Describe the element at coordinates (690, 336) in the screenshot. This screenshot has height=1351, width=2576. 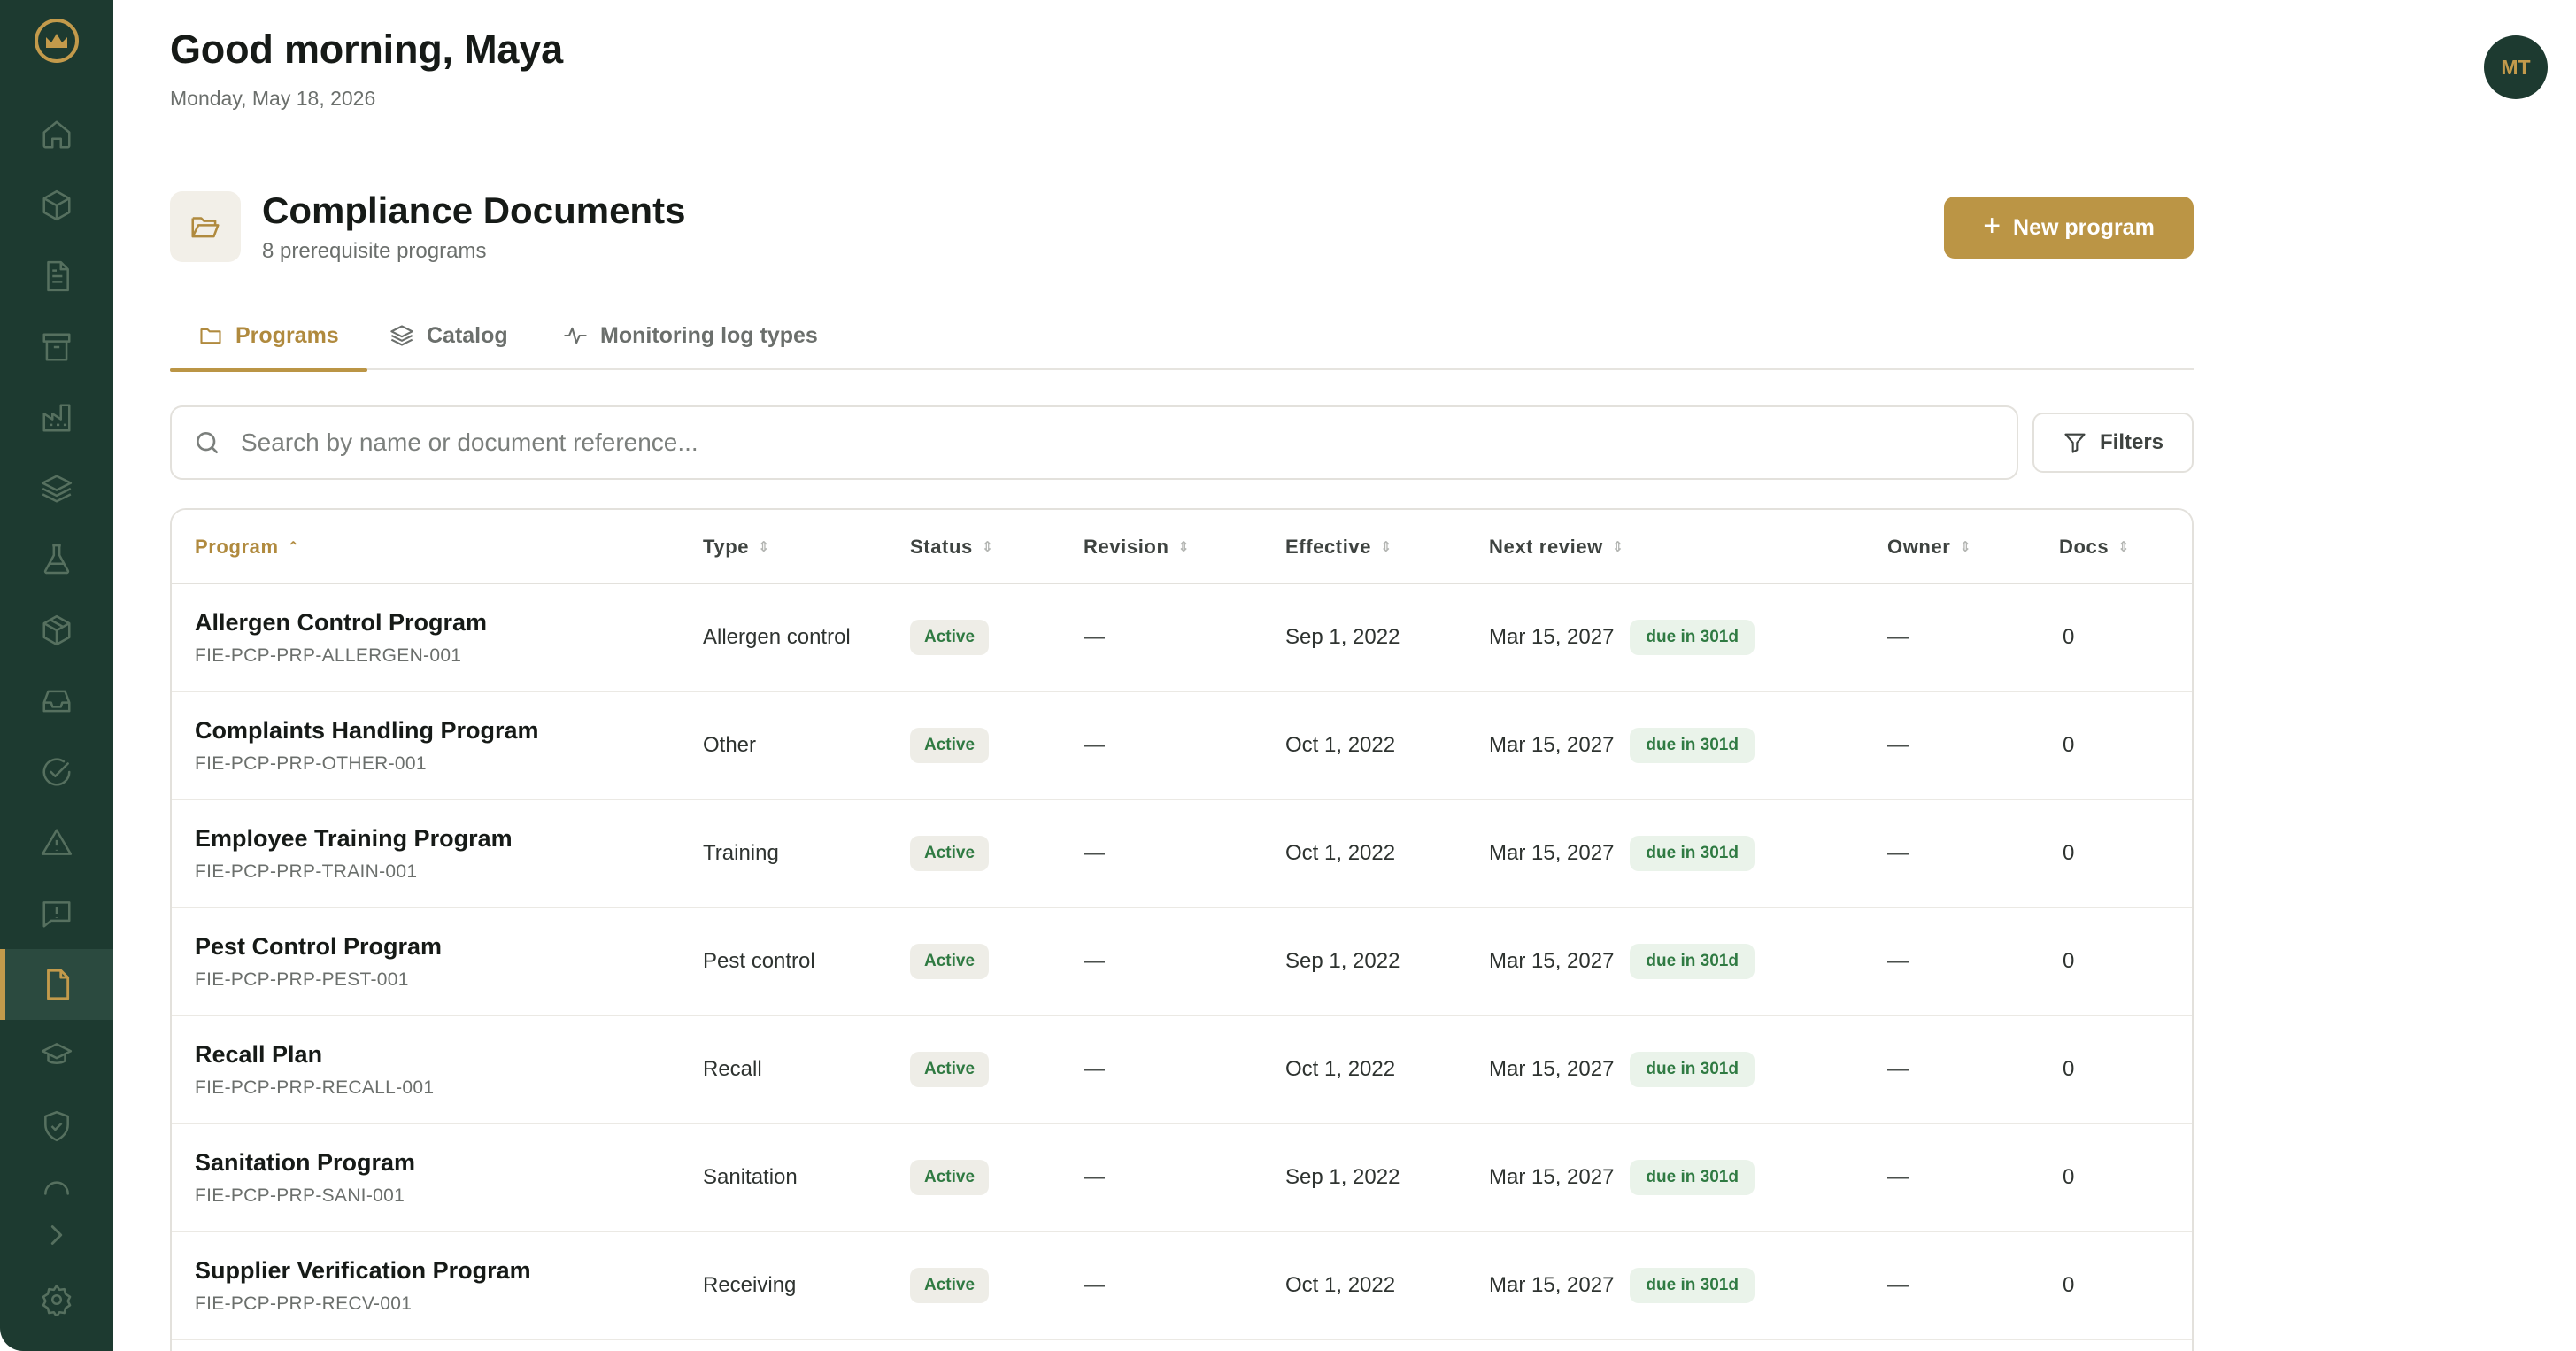
I see `tab-monitoring-log-types: Monitoring log types` at that location.